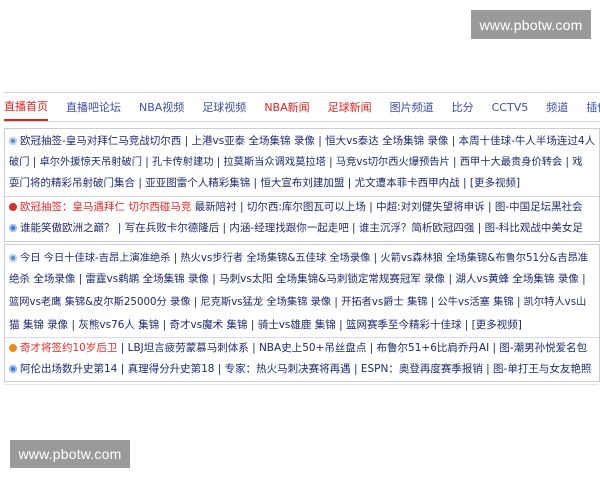 The width and height of the screenshot is (600, 480). I want to click on nav-item-football-video: 足球视频, so click(224, 107).